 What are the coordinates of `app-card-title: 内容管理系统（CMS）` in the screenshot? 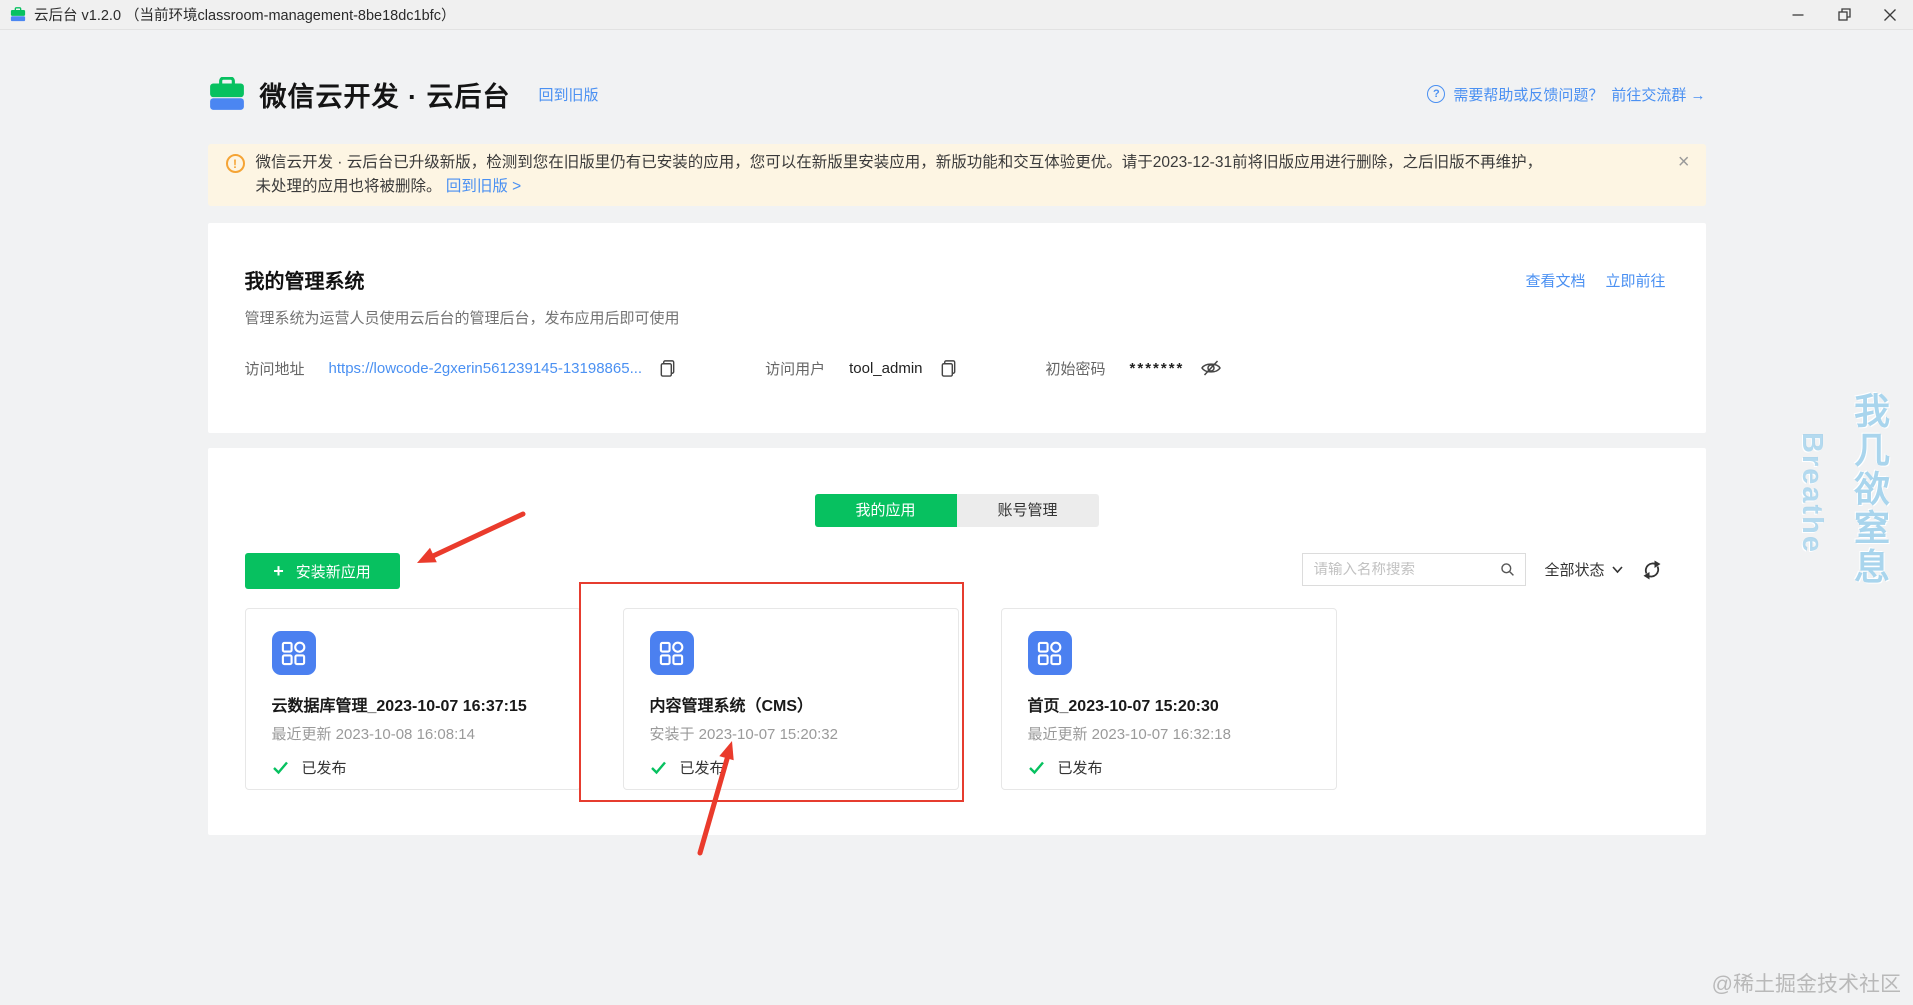 It's located at (731, 706).